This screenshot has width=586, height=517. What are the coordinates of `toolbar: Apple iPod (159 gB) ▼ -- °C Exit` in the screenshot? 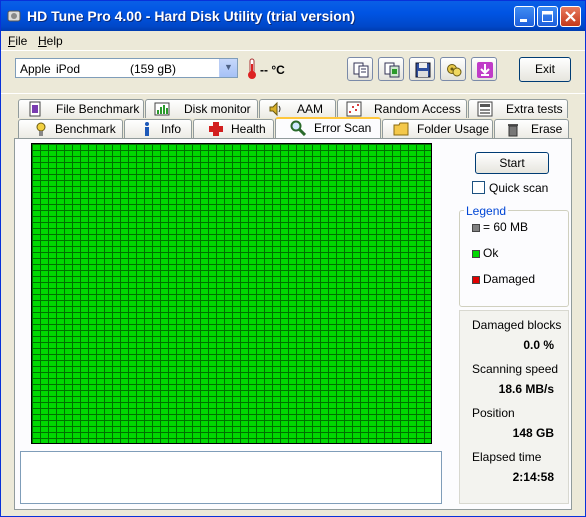 It's located at (293, 72).